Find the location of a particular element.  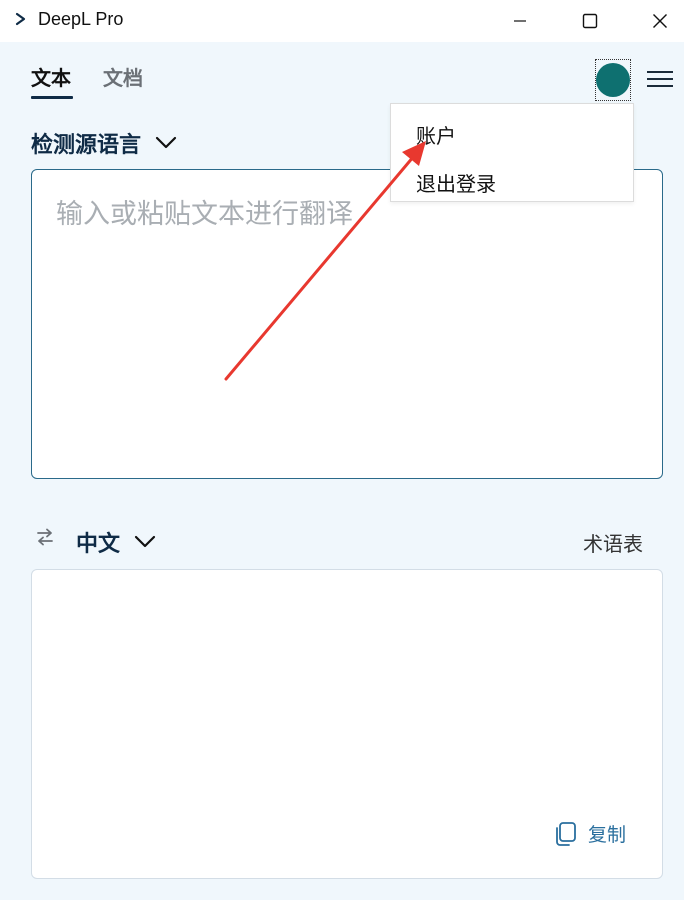

maximize-icon is located at coordinates (590, 21).